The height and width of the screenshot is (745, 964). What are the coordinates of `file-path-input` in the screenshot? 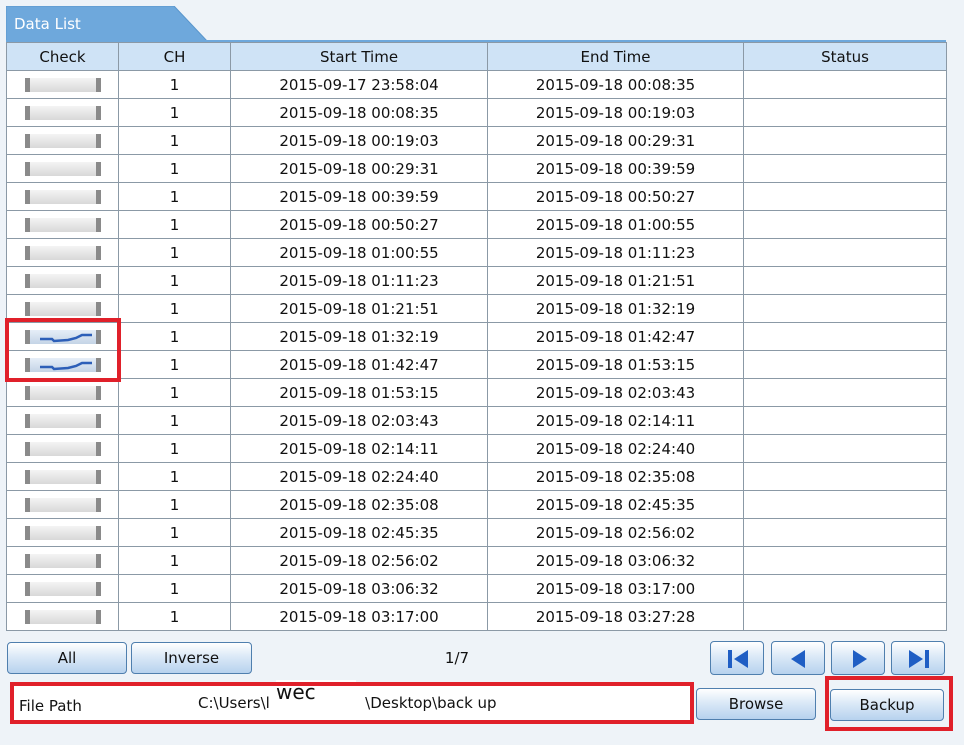 It's located at (442, 703).